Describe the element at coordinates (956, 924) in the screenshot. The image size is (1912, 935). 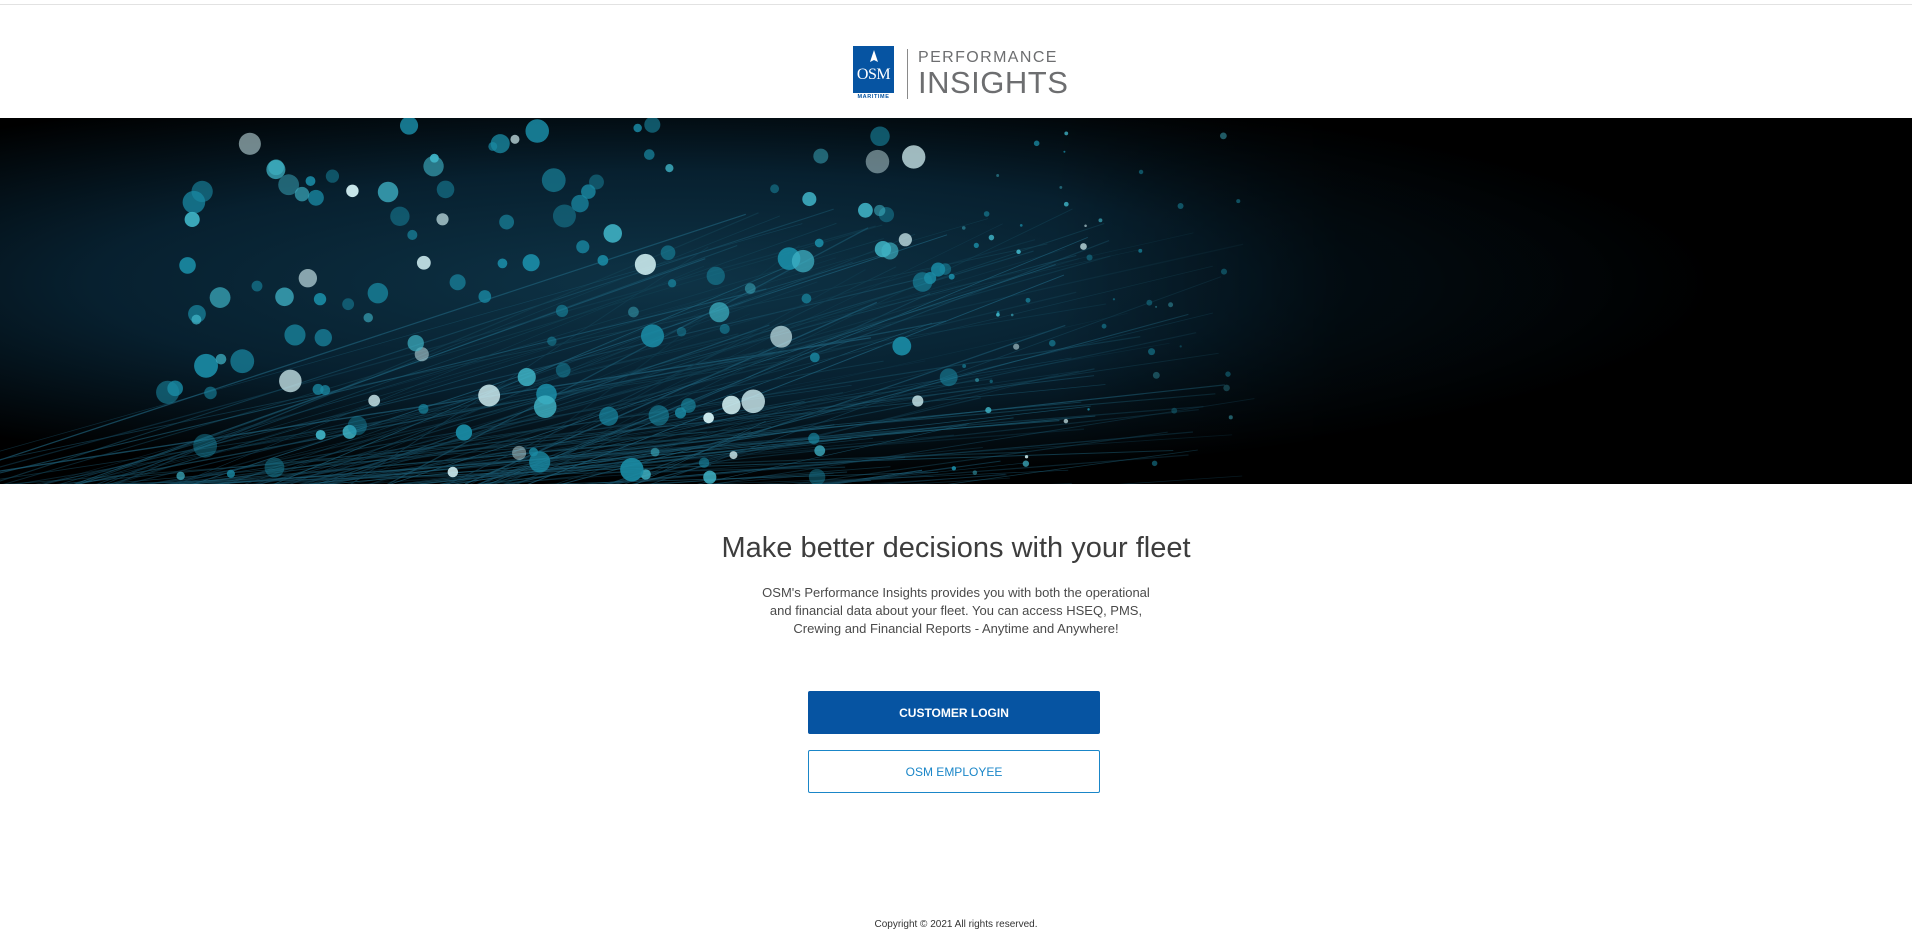
I see `copyright-footer: Copyright © 2021 All rights reserved.` at that location.